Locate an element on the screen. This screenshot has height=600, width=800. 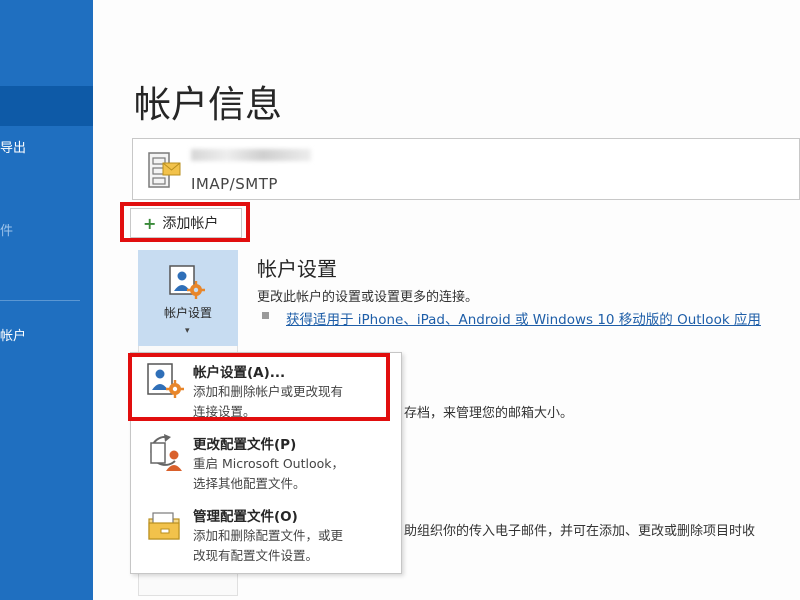
mailbox-settings-text: 存档，来管理您的邮箱大小。 is located at coordinates (489, 413).